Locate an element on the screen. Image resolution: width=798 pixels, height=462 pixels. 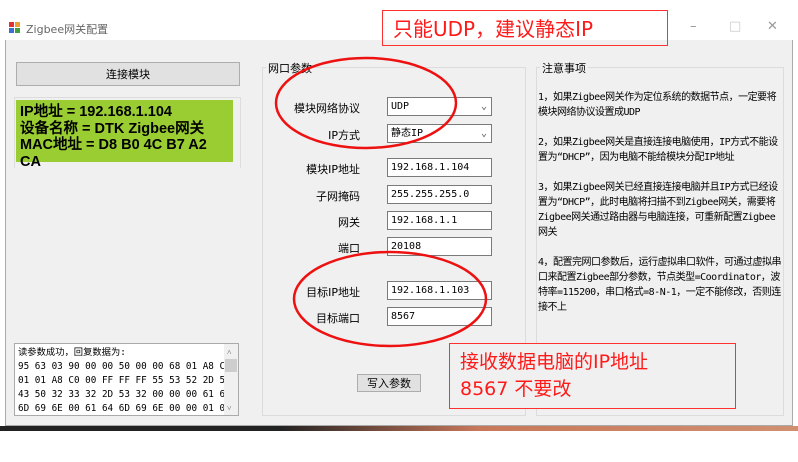
annotation-bottom-line1: 接收数据电脑的IP地址 is located at coordinates (554, 362).